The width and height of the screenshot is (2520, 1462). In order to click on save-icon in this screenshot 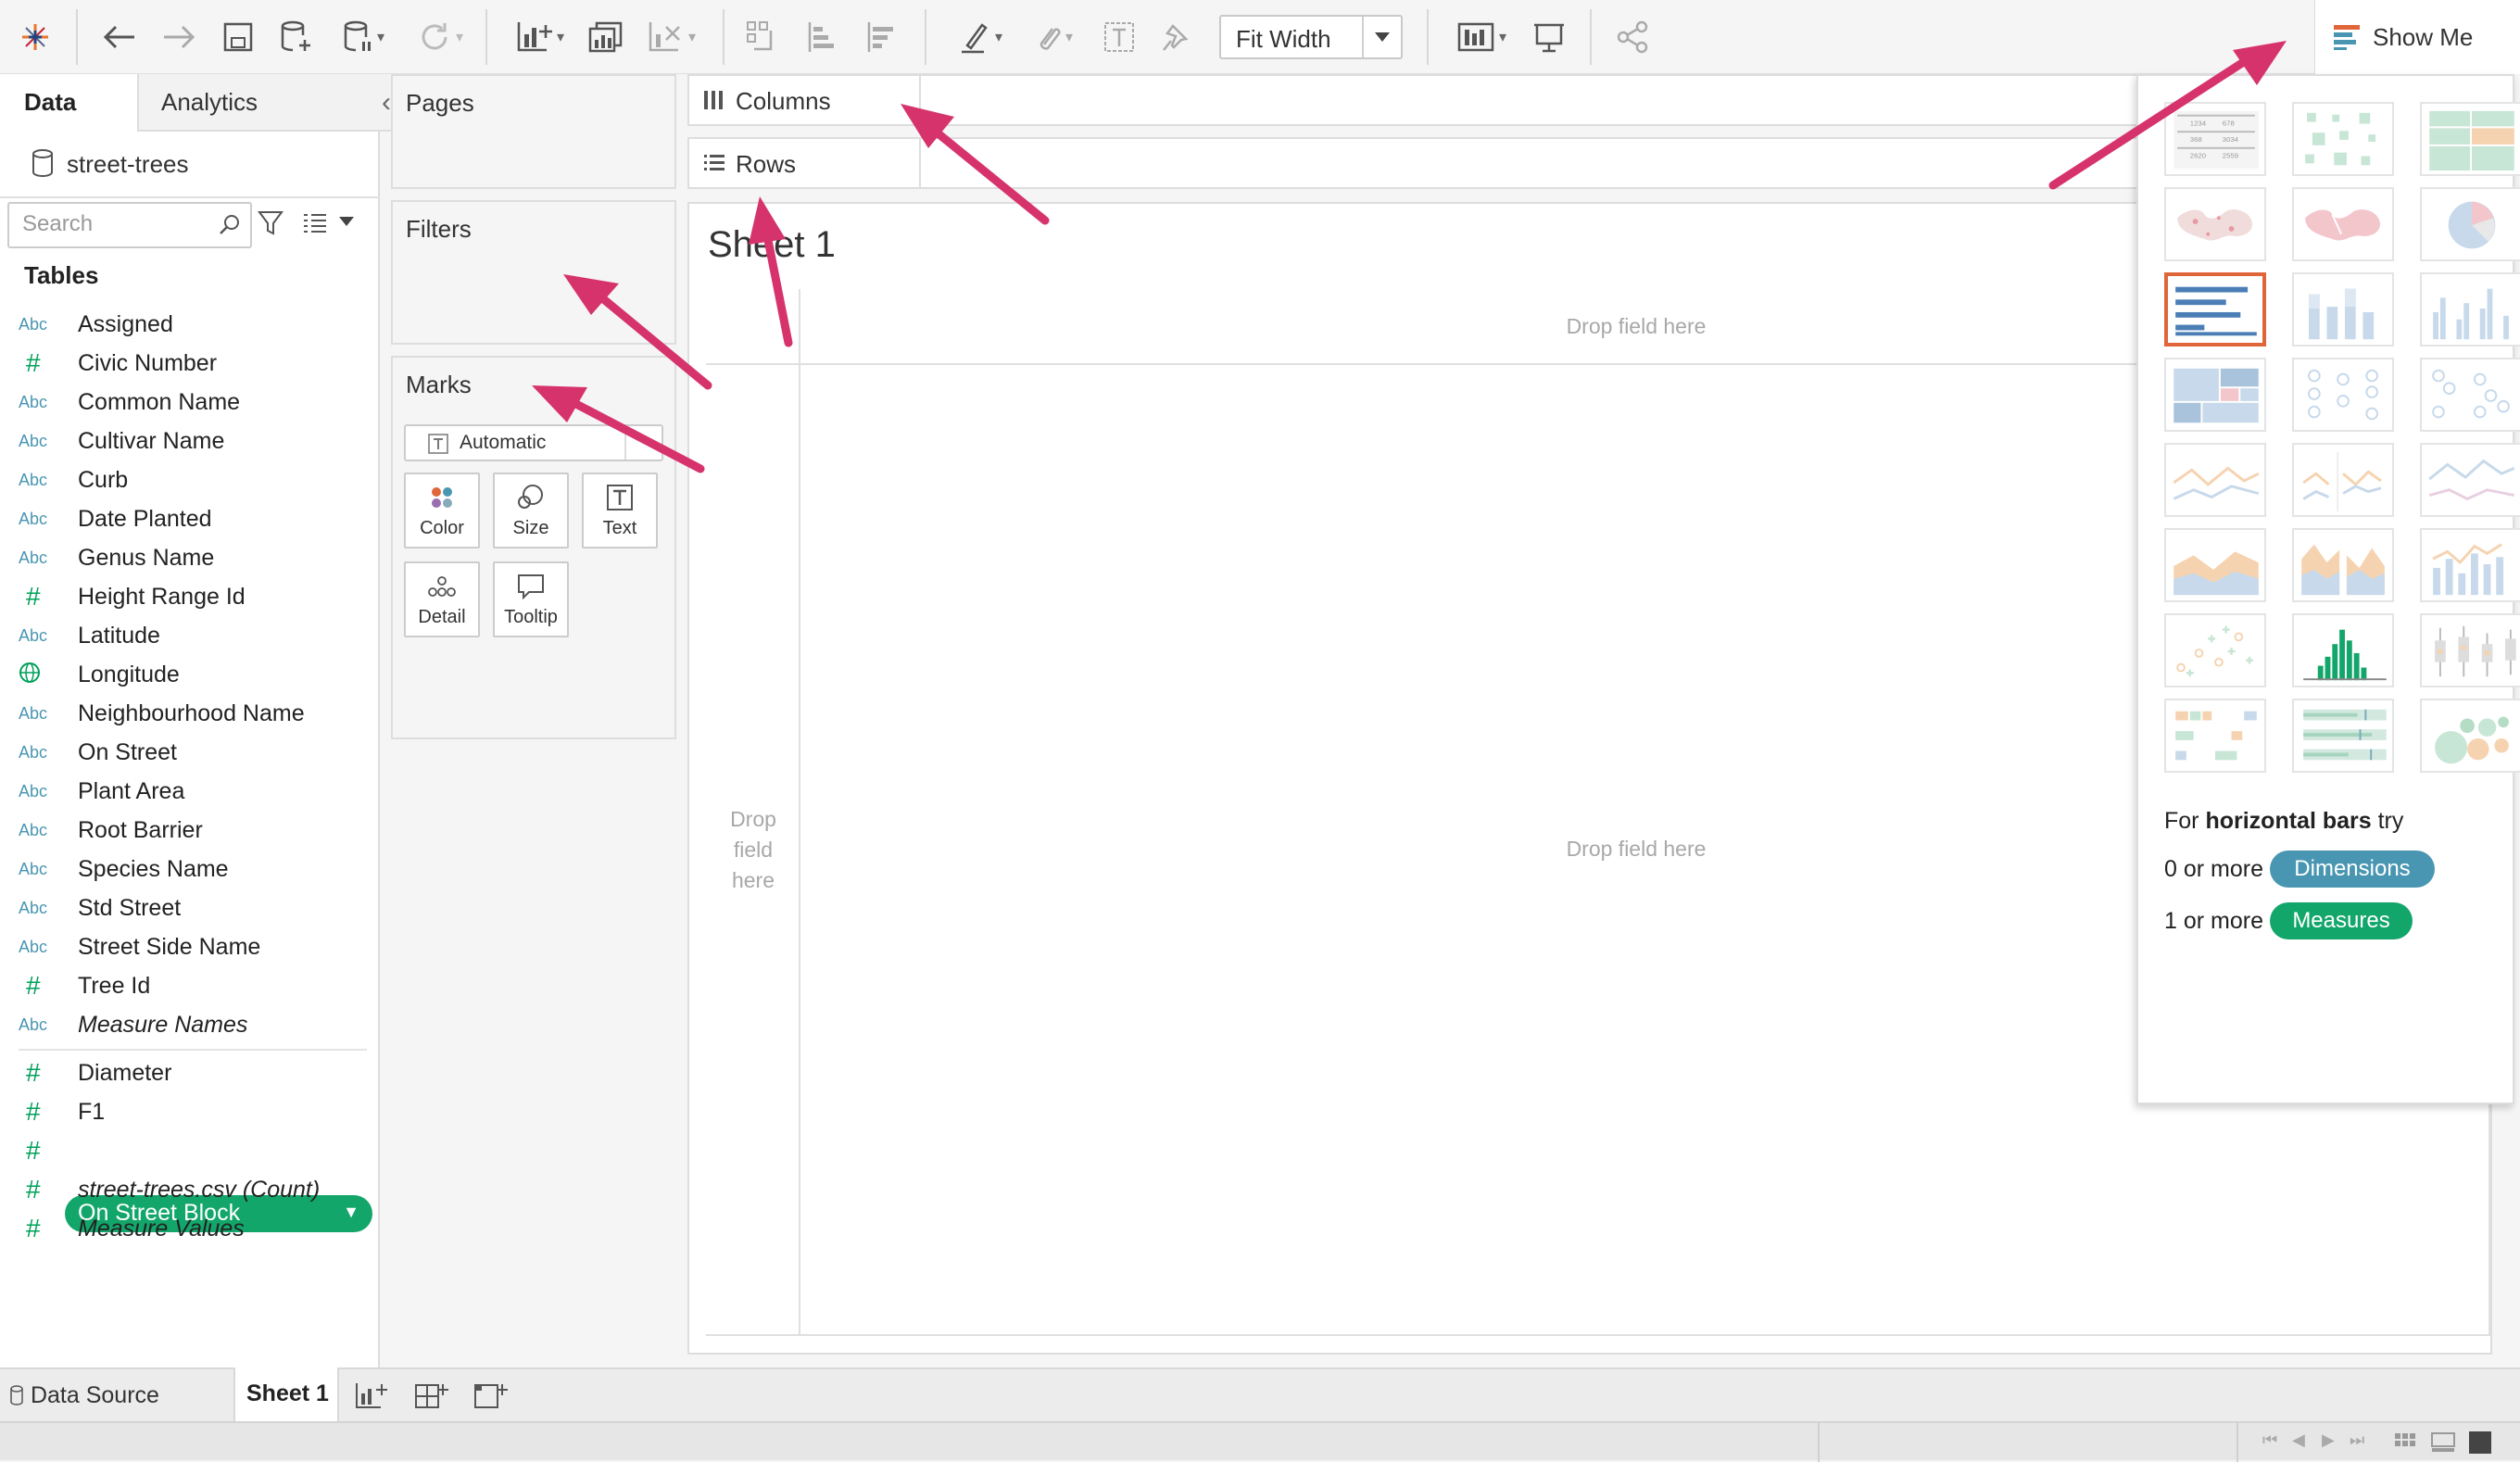, I will do `click(238, 37)`.